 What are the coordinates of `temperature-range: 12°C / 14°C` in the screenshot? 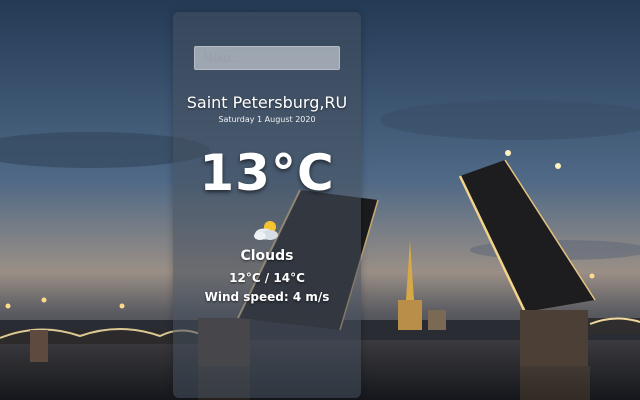 It's located at (267, 278).